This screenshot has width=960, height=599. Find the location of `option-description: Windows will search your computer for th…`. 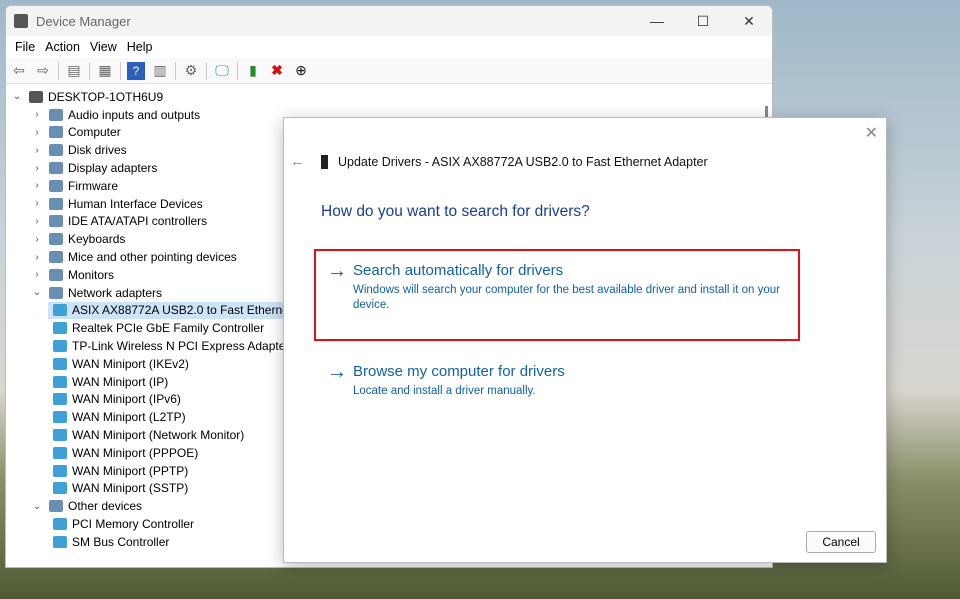

option-description: Windows will search your computer for th… is located at coordinates (566, 297).